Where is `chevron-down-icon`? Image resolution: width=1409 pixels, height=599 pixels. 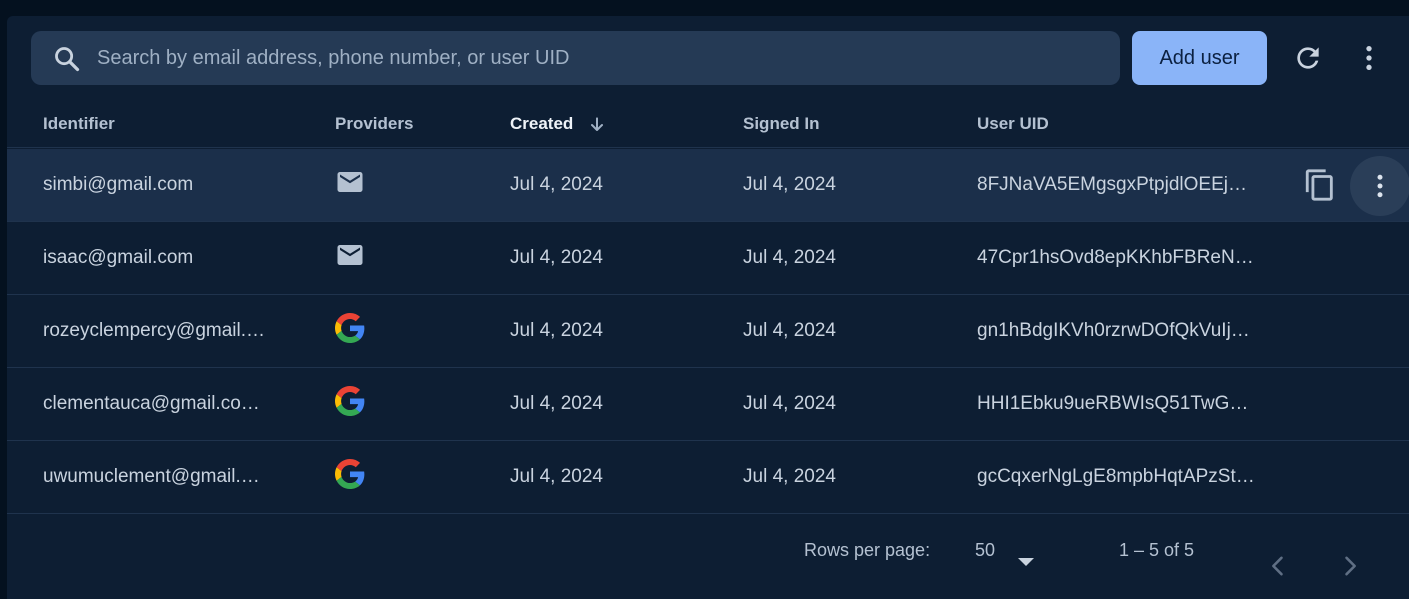
chevron-down-icon is located at coordinates (1026, 562).